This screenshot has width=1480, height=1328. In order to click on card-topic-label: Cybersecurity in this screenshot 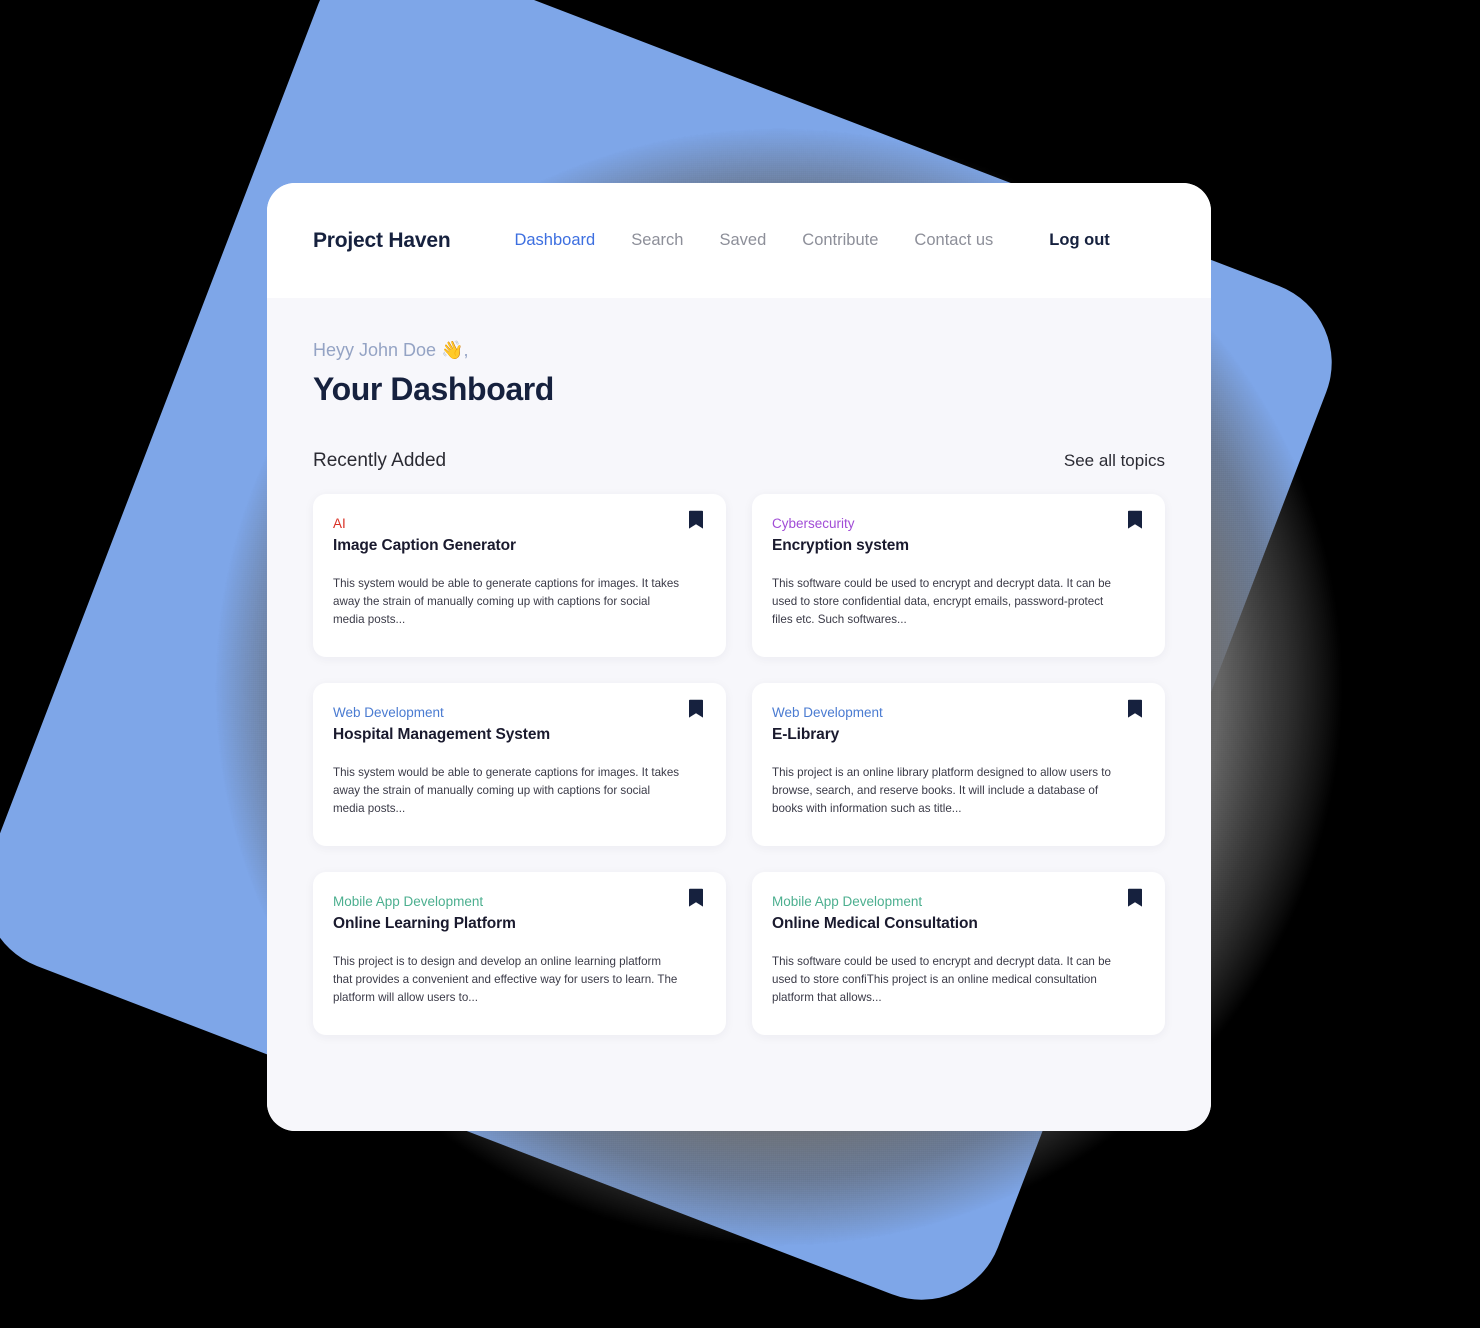, I will do `click(813, 523)`.